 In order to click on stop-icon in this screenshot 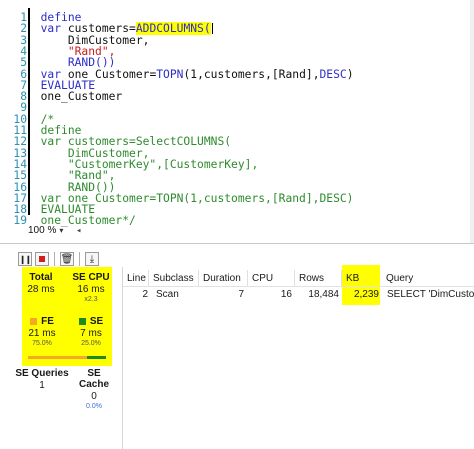, I will do `click(42, 259)`.